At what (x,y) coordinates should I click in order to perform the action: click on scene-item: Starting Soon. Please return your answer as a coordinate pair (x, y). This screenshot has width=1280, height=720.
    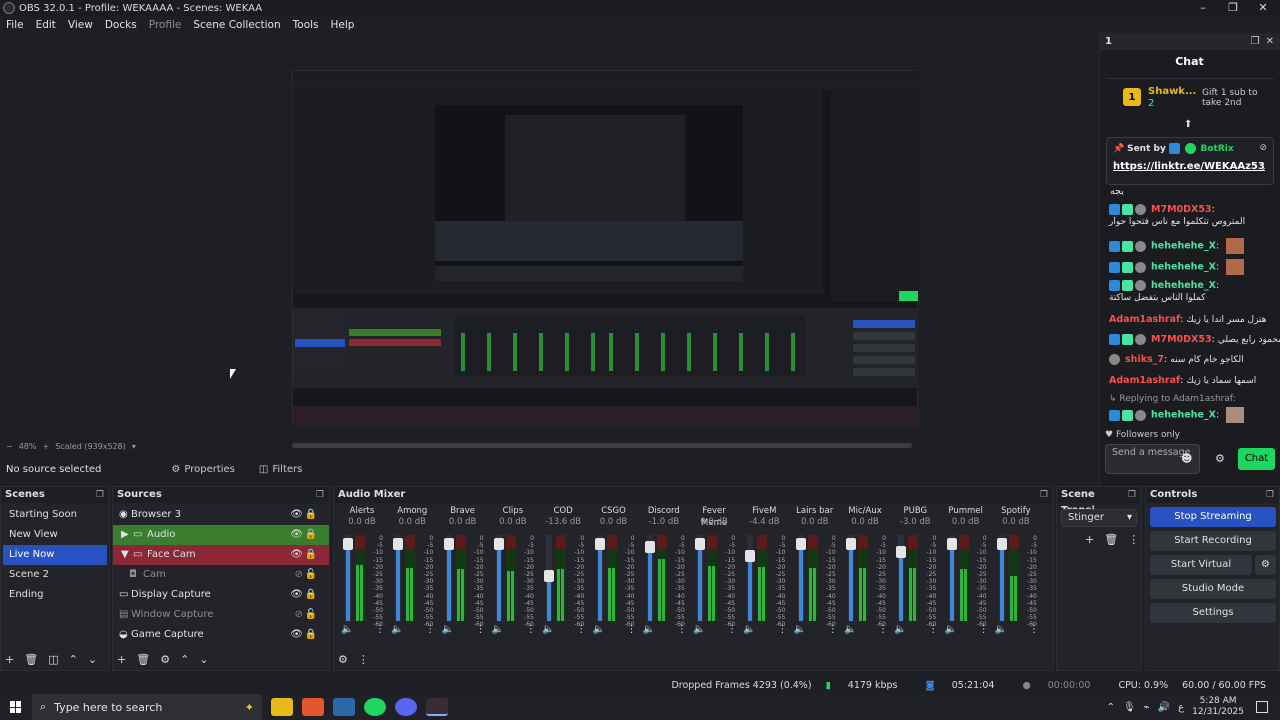
    Looking at the image, I should click on (55, 515).